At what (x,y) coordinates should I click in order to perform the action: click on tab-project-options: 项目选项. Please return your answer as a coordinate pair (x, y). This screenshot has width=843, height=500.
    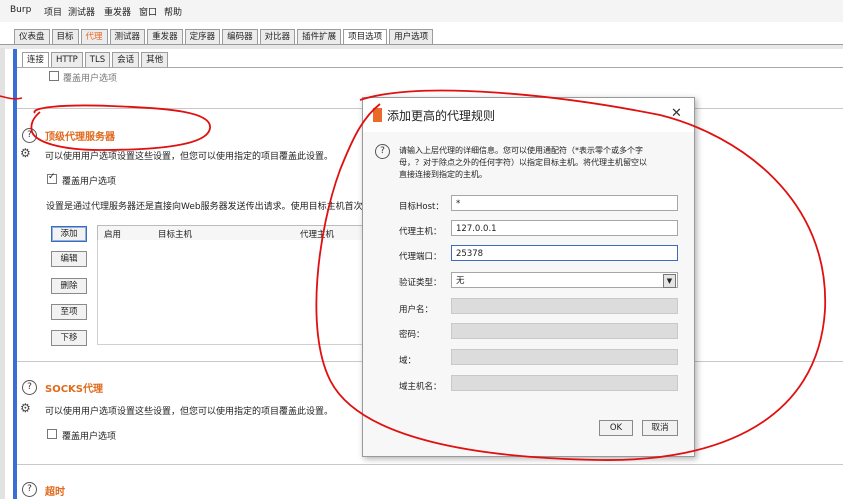
    Looking at the image, I should click on (365, 36).